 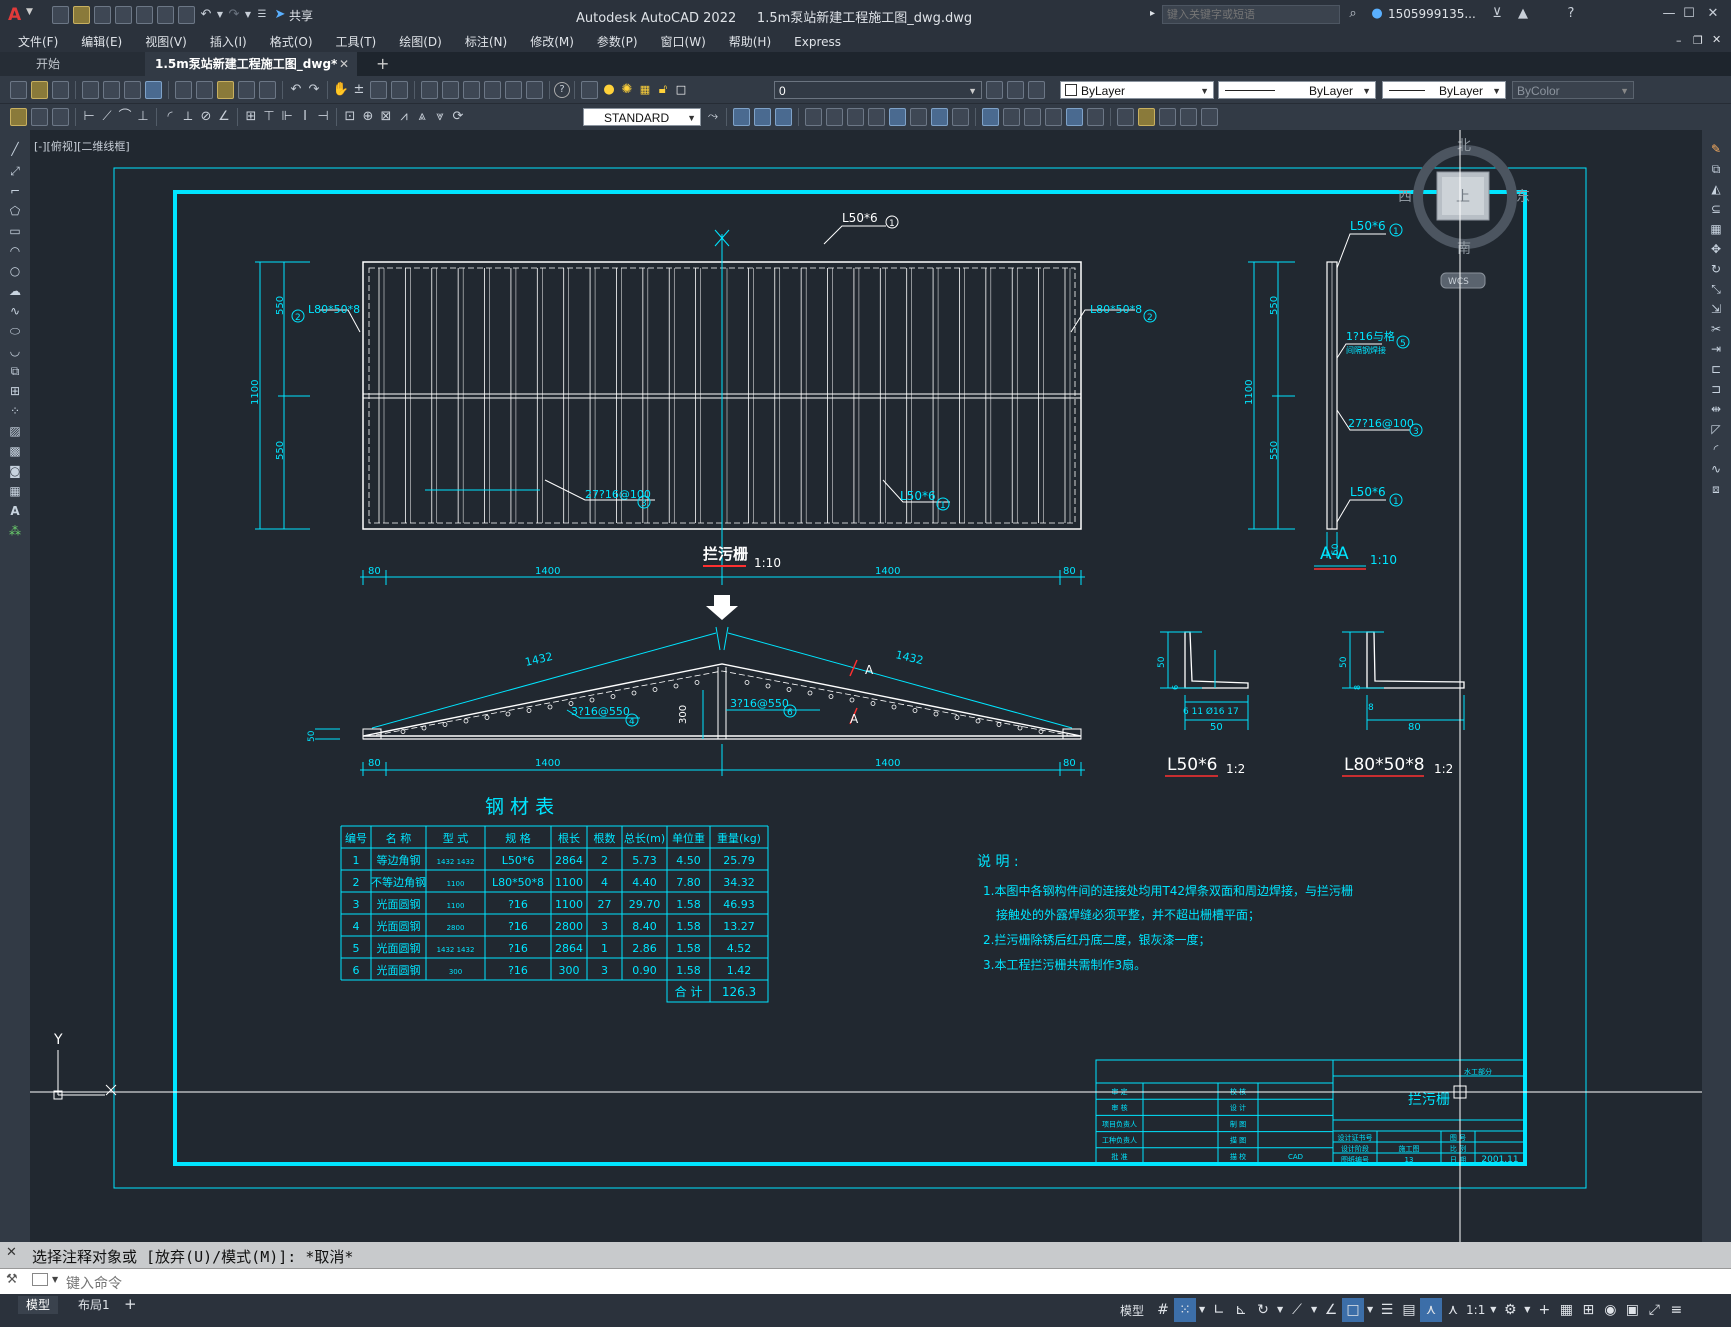 What do you see at coordinates (1036, 90) in the screenshot?
I see `layer-state-icon` at bounding box center [1036, 90].